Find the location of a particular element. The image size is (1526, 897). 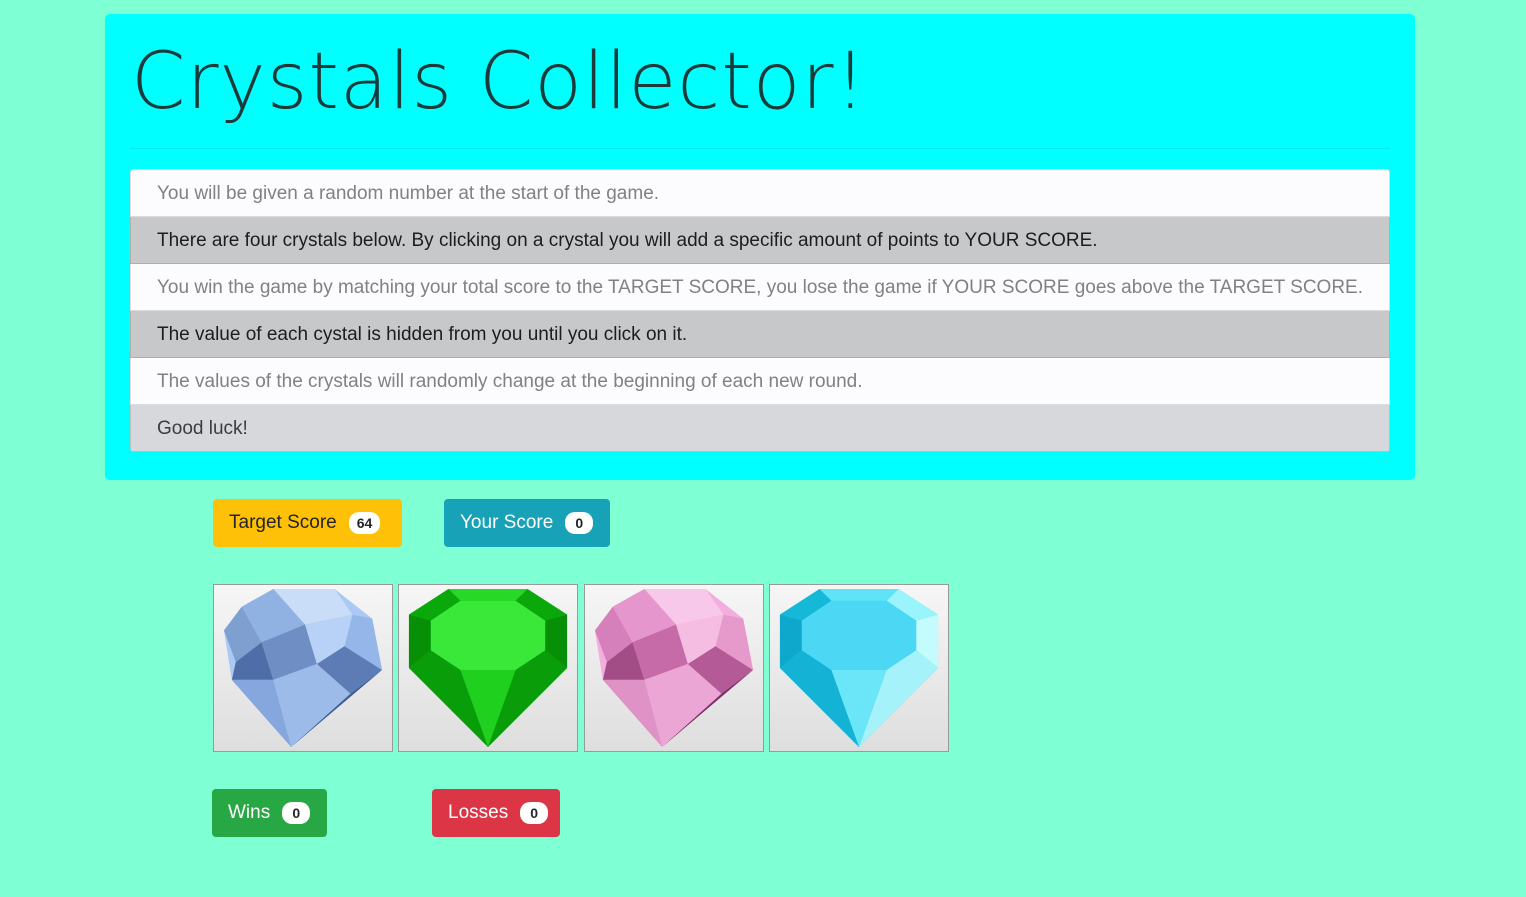

pink-crystal-icon is located at coordinates (674, 668).